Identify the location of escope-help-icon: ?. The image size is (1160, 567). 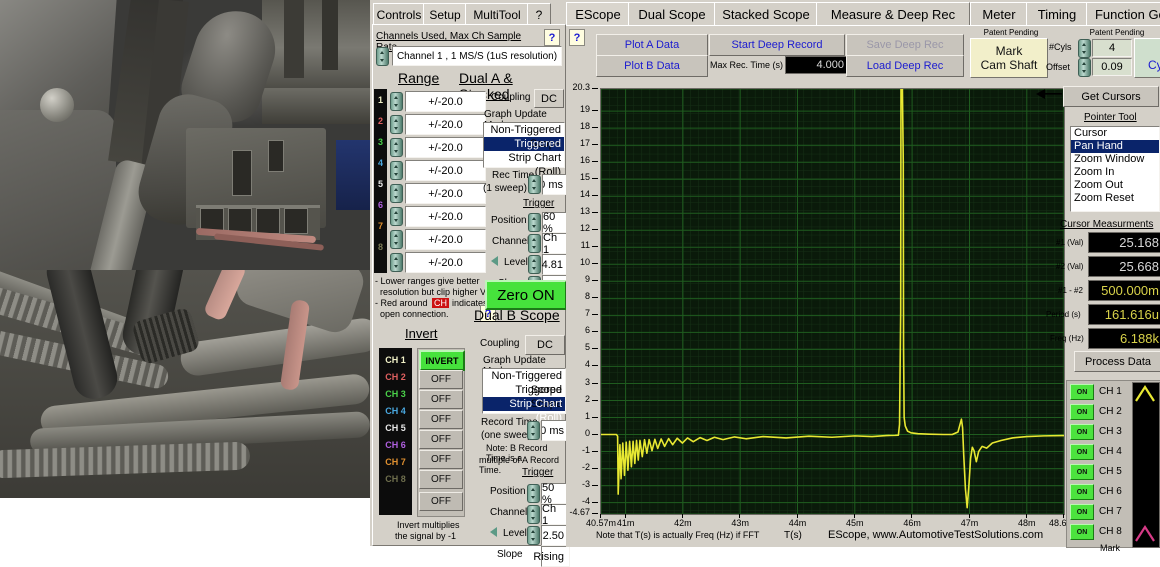
(577, 37).